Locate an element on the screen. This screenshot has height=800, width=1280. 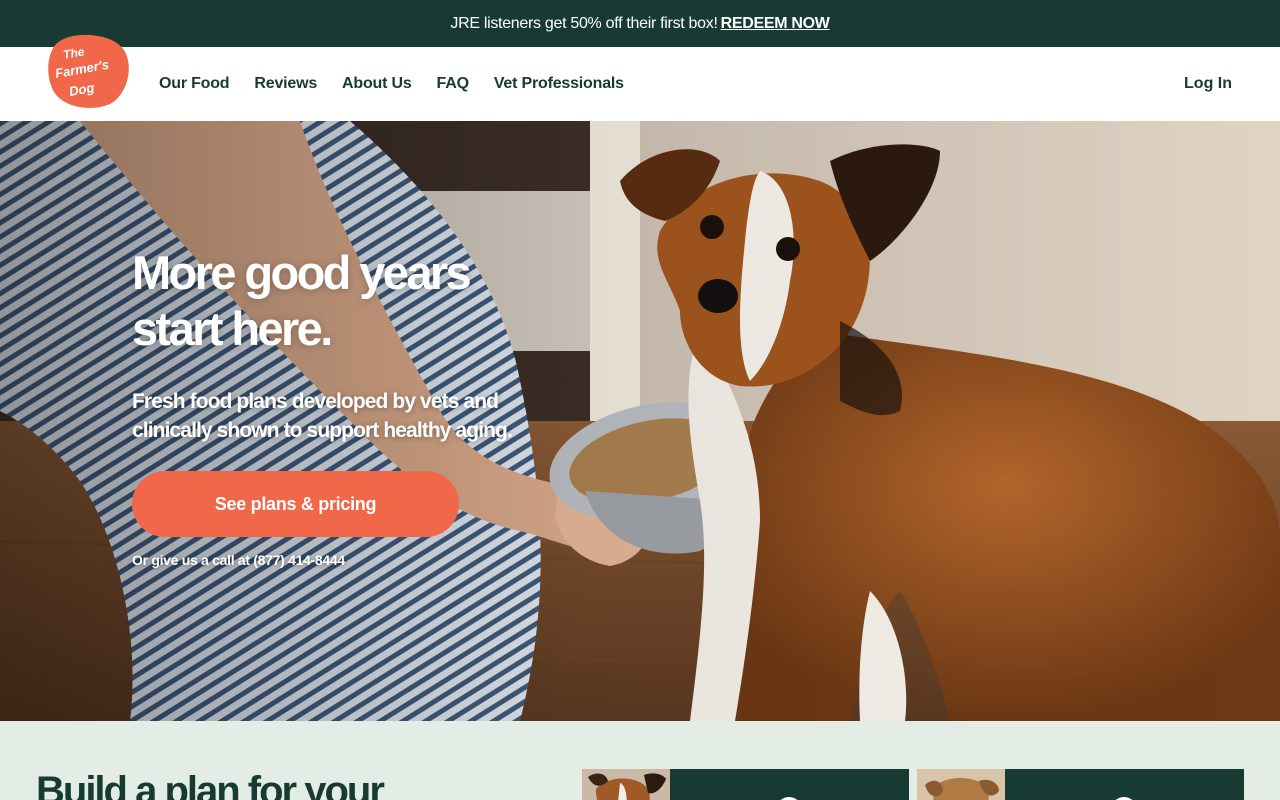
hero-title-line-2: start here. is located at coordinates (232, 328).